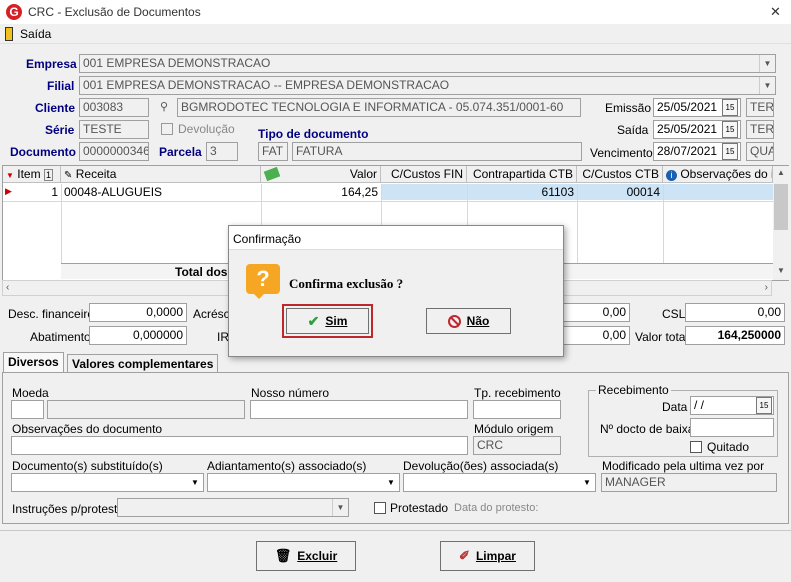 The height and width of the screenshot is (582, 791). Describe the element at coordinates (290, 393) in the screenshot. I see `nosso-numero-label: Nosso número` at that location.